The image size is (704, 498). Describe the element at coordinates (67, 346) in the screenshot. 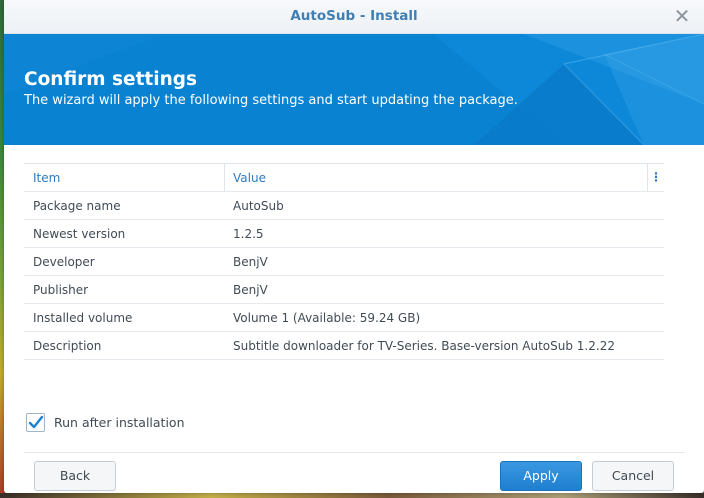

I see `row-item: Description` at that location.